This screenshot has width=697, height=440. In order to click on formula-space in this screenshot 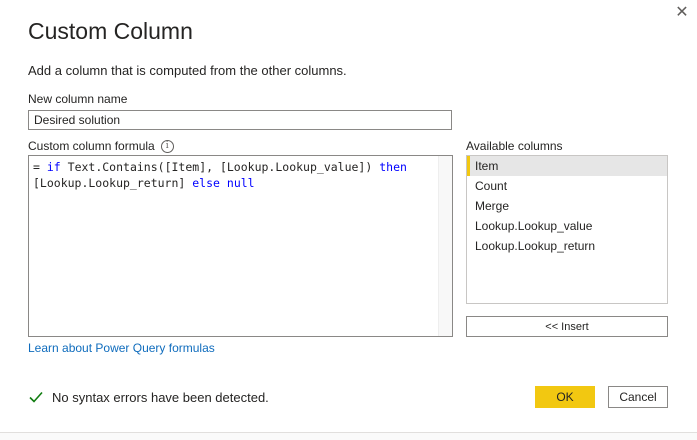, I will do `click(223, 183)`.